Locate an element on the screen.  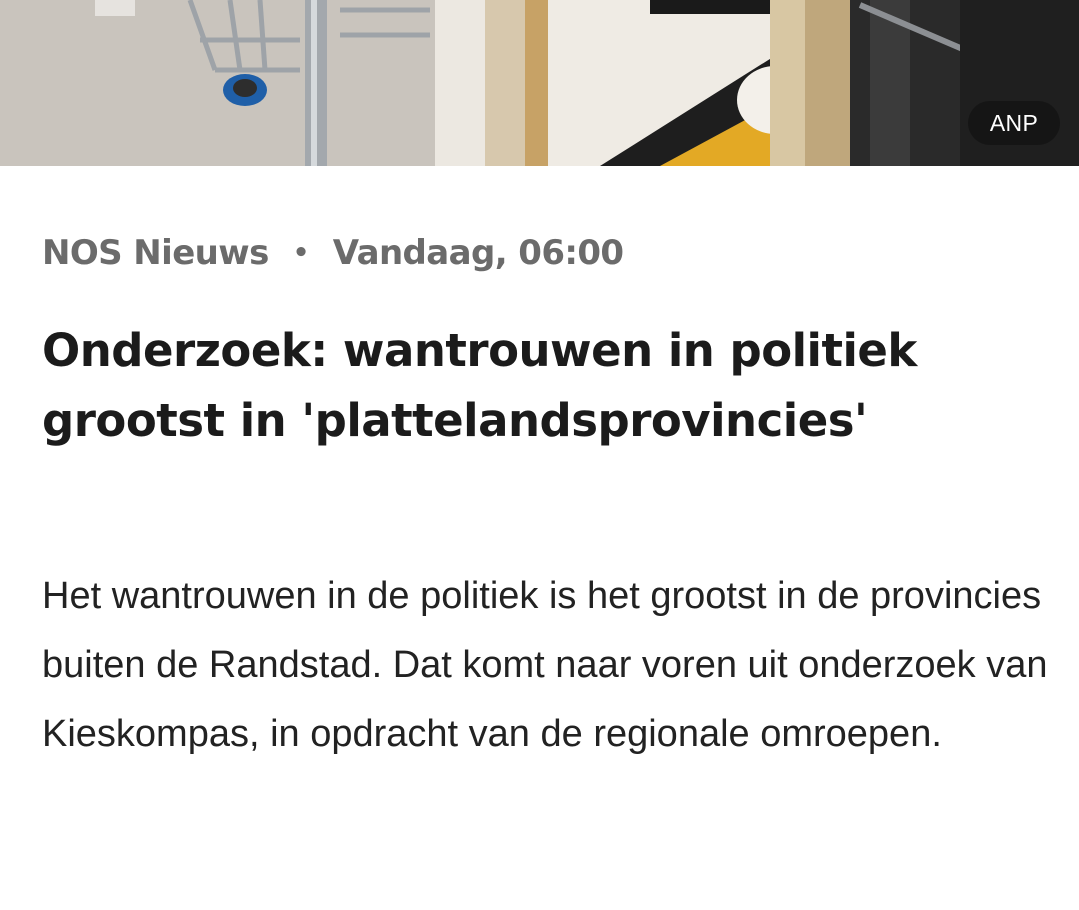
photo-credit-badge: ANP is located at coordinates (1014, 123).